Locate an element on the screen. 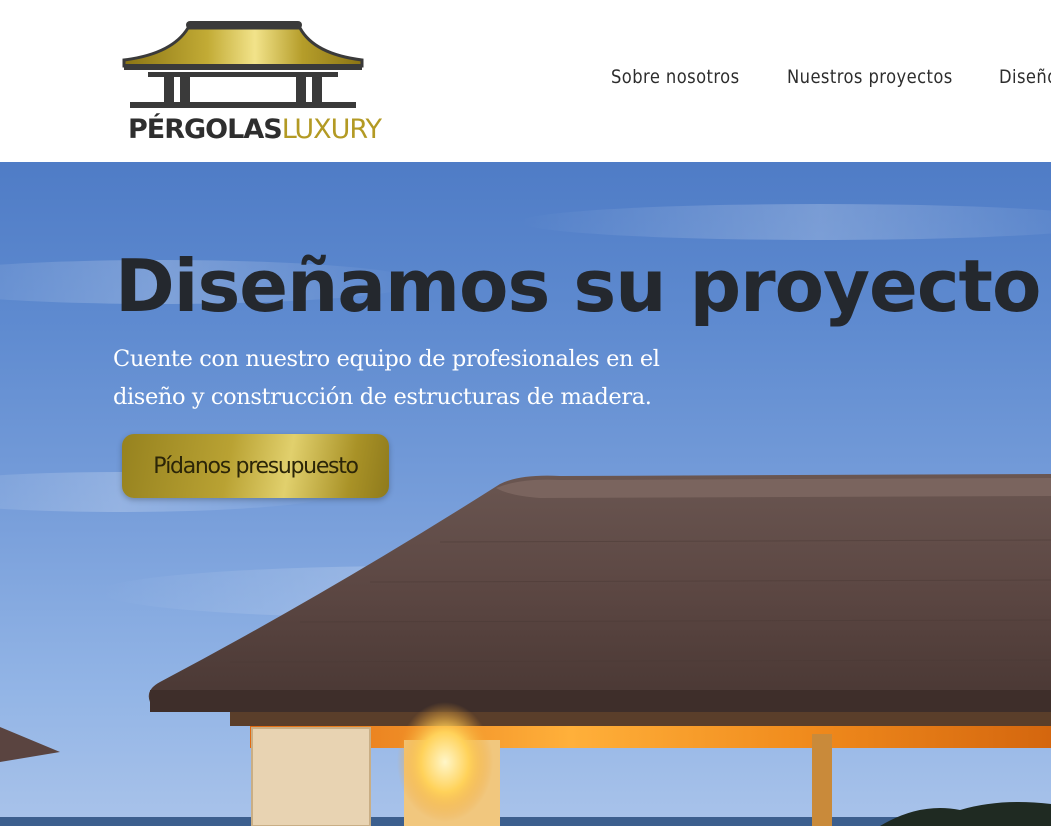 The image size is (1051, 826). logo-text-luxury: LUXURY is located at coordinates (331, 129).